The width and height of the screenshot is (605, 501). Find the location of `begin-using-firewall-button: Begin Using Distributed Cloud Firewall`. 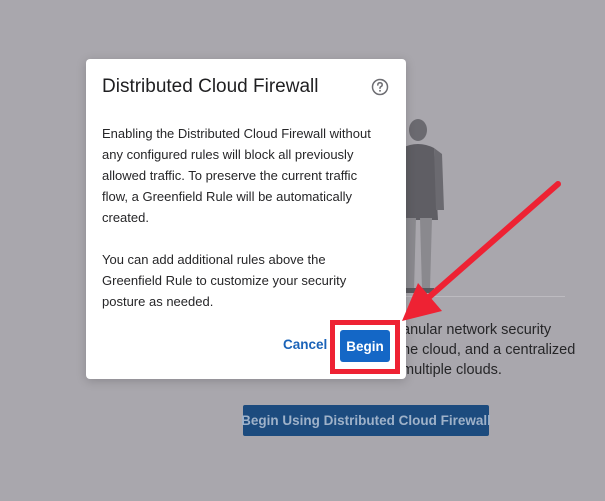

begin-using-firewall-button: Begin Using Distributed Cloud Firewall is located at coordinates (366, 420).